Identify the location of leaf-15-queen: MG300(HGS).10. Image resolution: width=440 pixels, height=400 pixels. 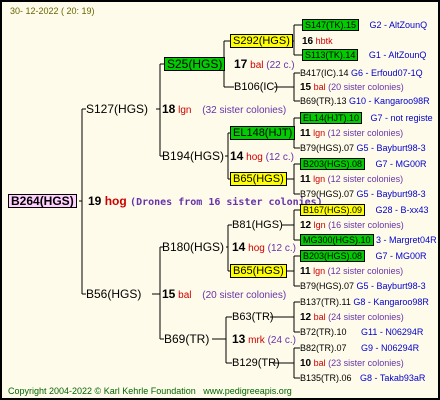
(337, 240).